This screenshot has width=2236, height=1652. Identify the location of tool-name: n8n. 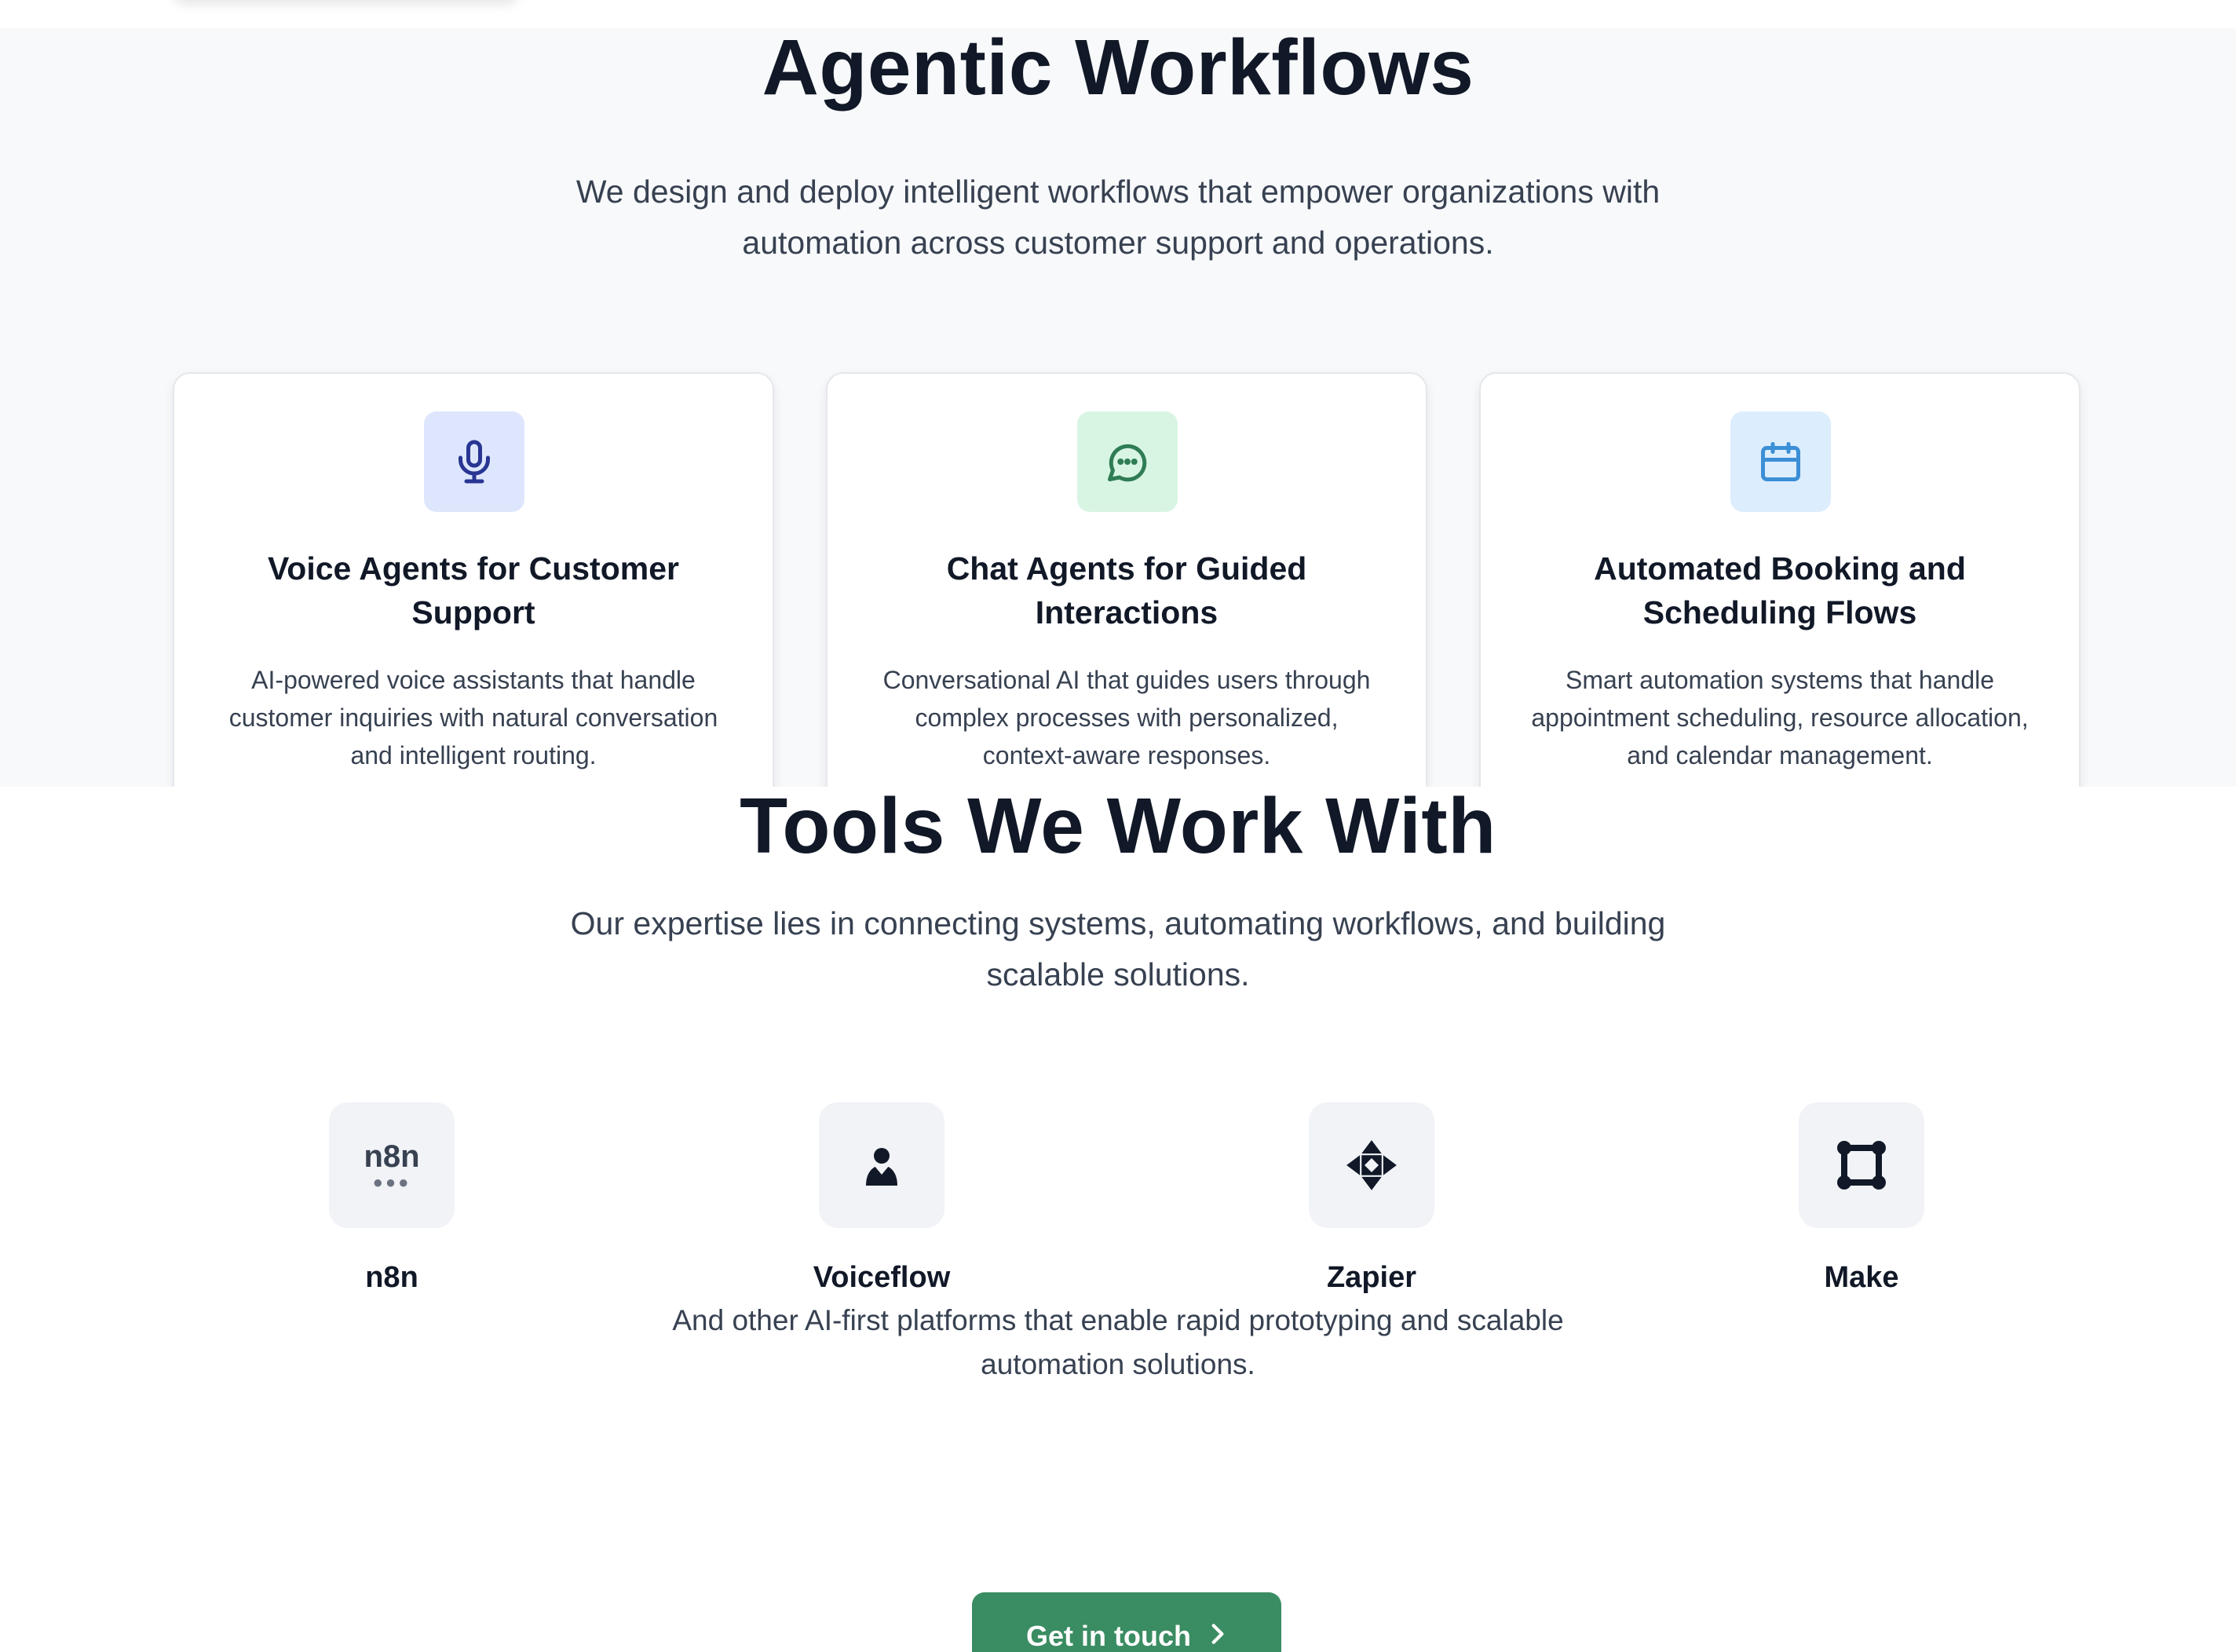
(391, 1277).